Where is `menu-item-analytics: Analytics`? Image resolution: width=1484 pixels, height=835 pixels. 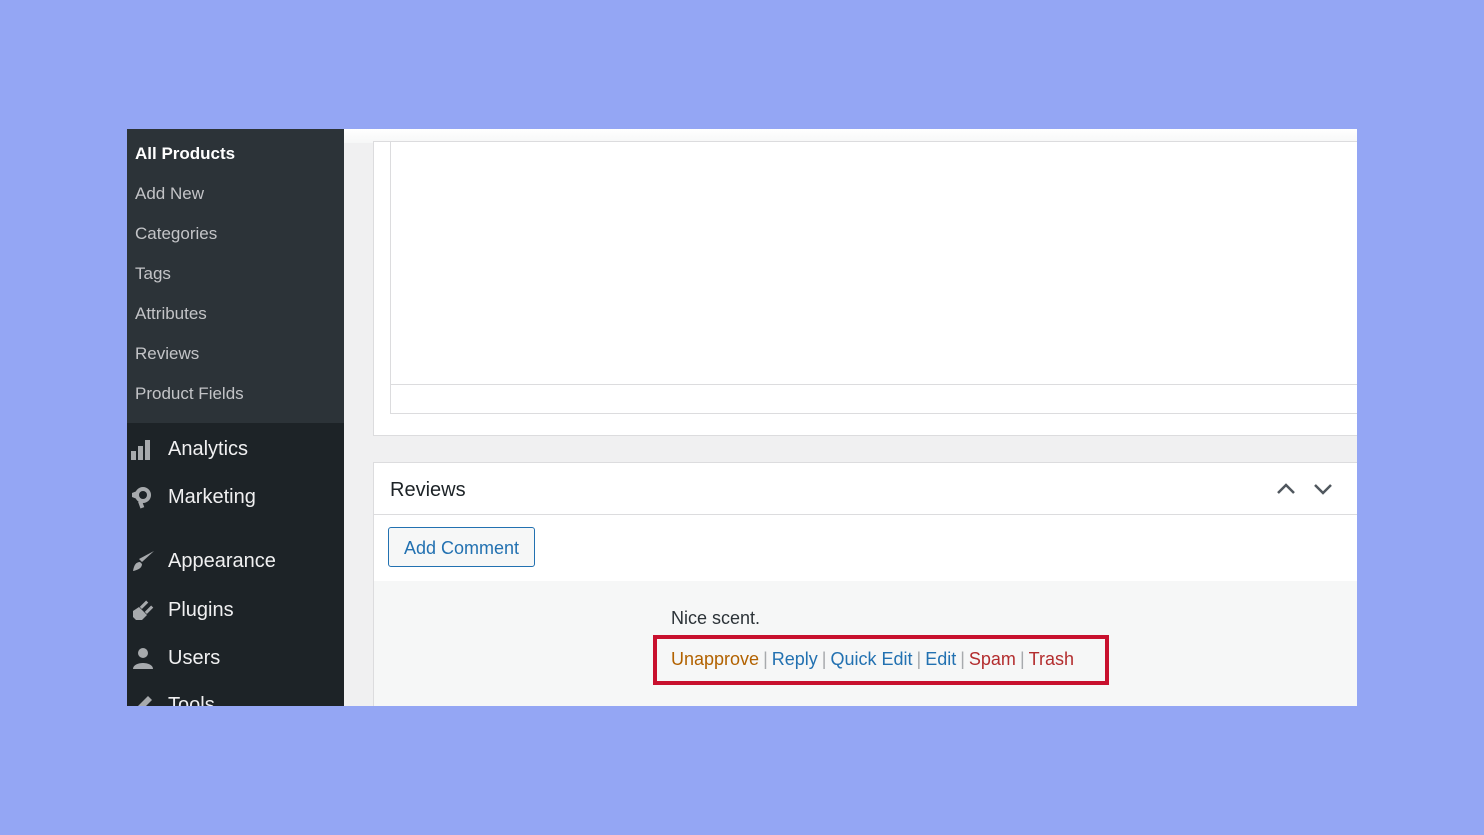
menu-item-analytics: Analytics is located at coordinates (235, 449).